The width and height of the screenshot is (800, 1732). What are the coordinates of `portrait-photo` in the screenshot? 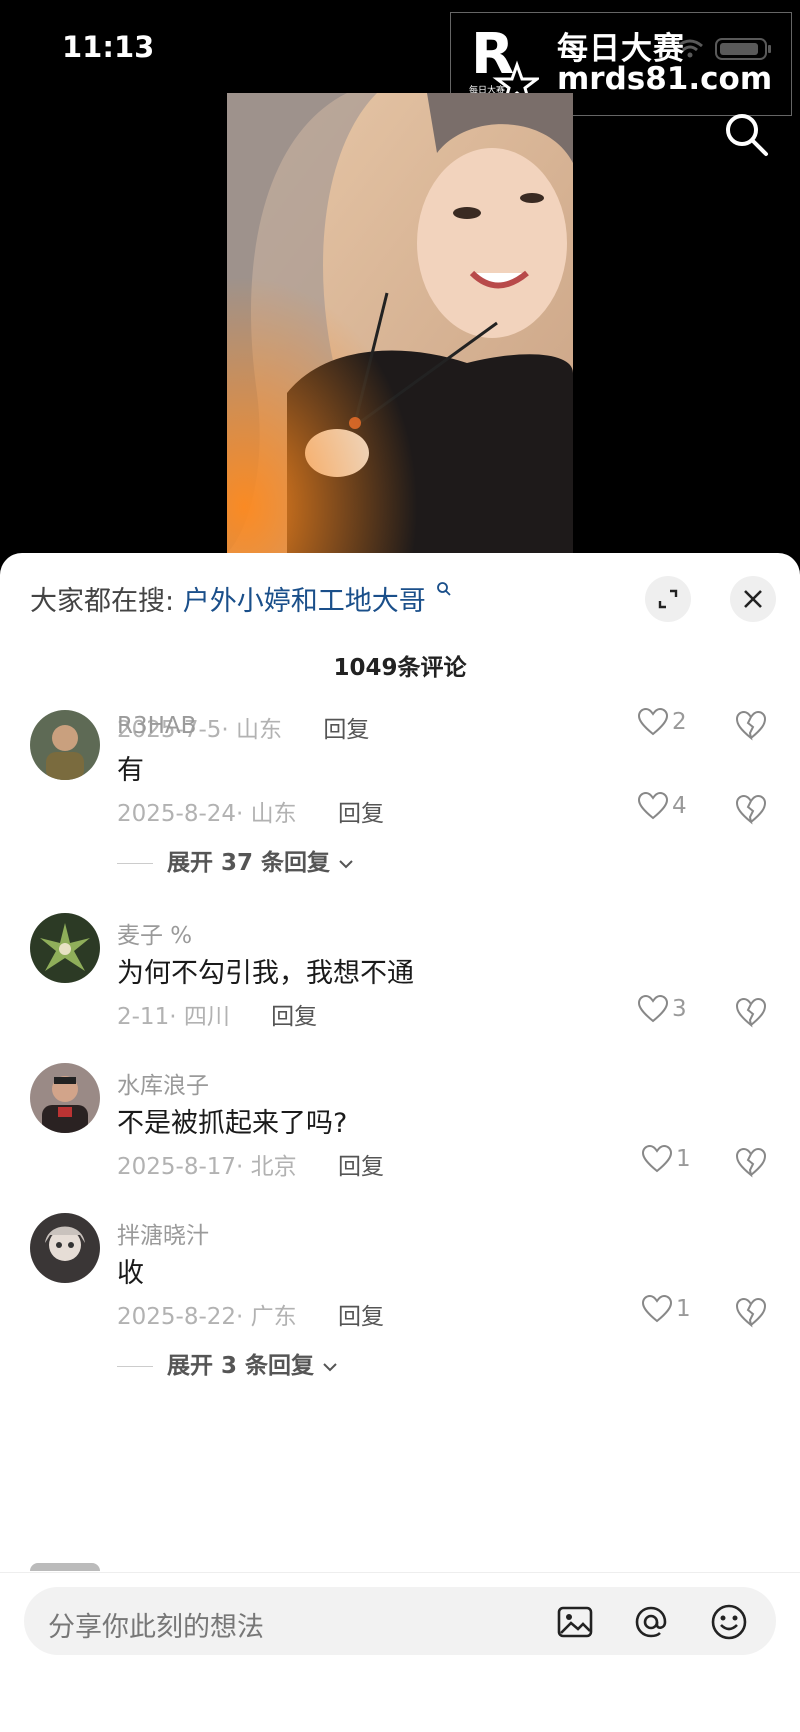 It's located at (400, 323).